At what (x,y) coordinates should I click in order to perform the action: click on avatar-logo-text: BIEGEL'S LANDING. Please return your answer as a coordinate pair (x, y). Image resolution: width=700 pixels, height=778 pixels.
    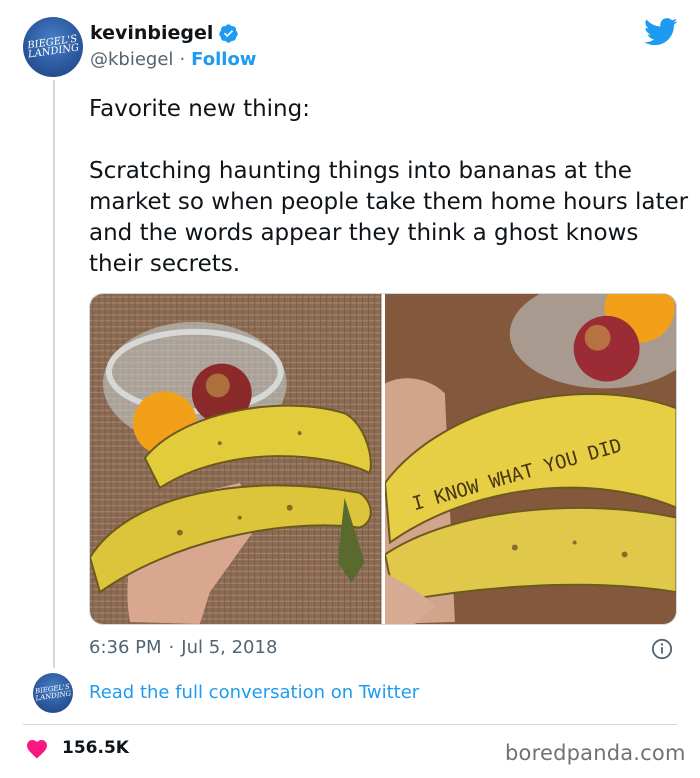
    Looking at the image, I should click on (53, 47).